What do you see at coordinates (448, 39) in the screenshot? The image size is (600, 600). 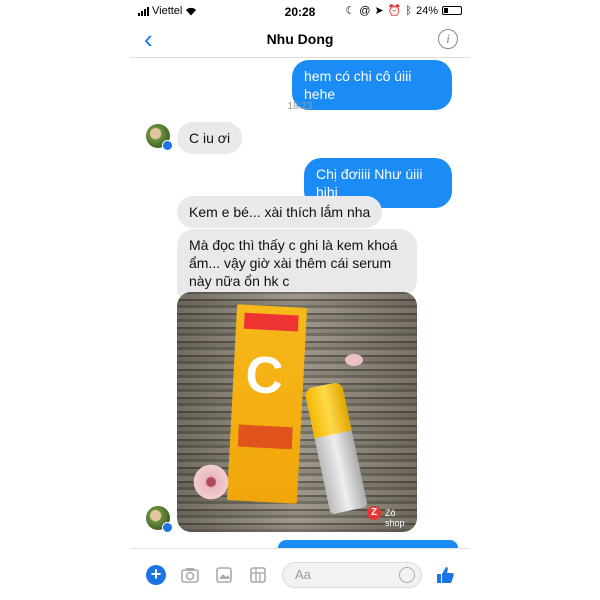 I see `info-icon: i` at bounding box center [448, 39].